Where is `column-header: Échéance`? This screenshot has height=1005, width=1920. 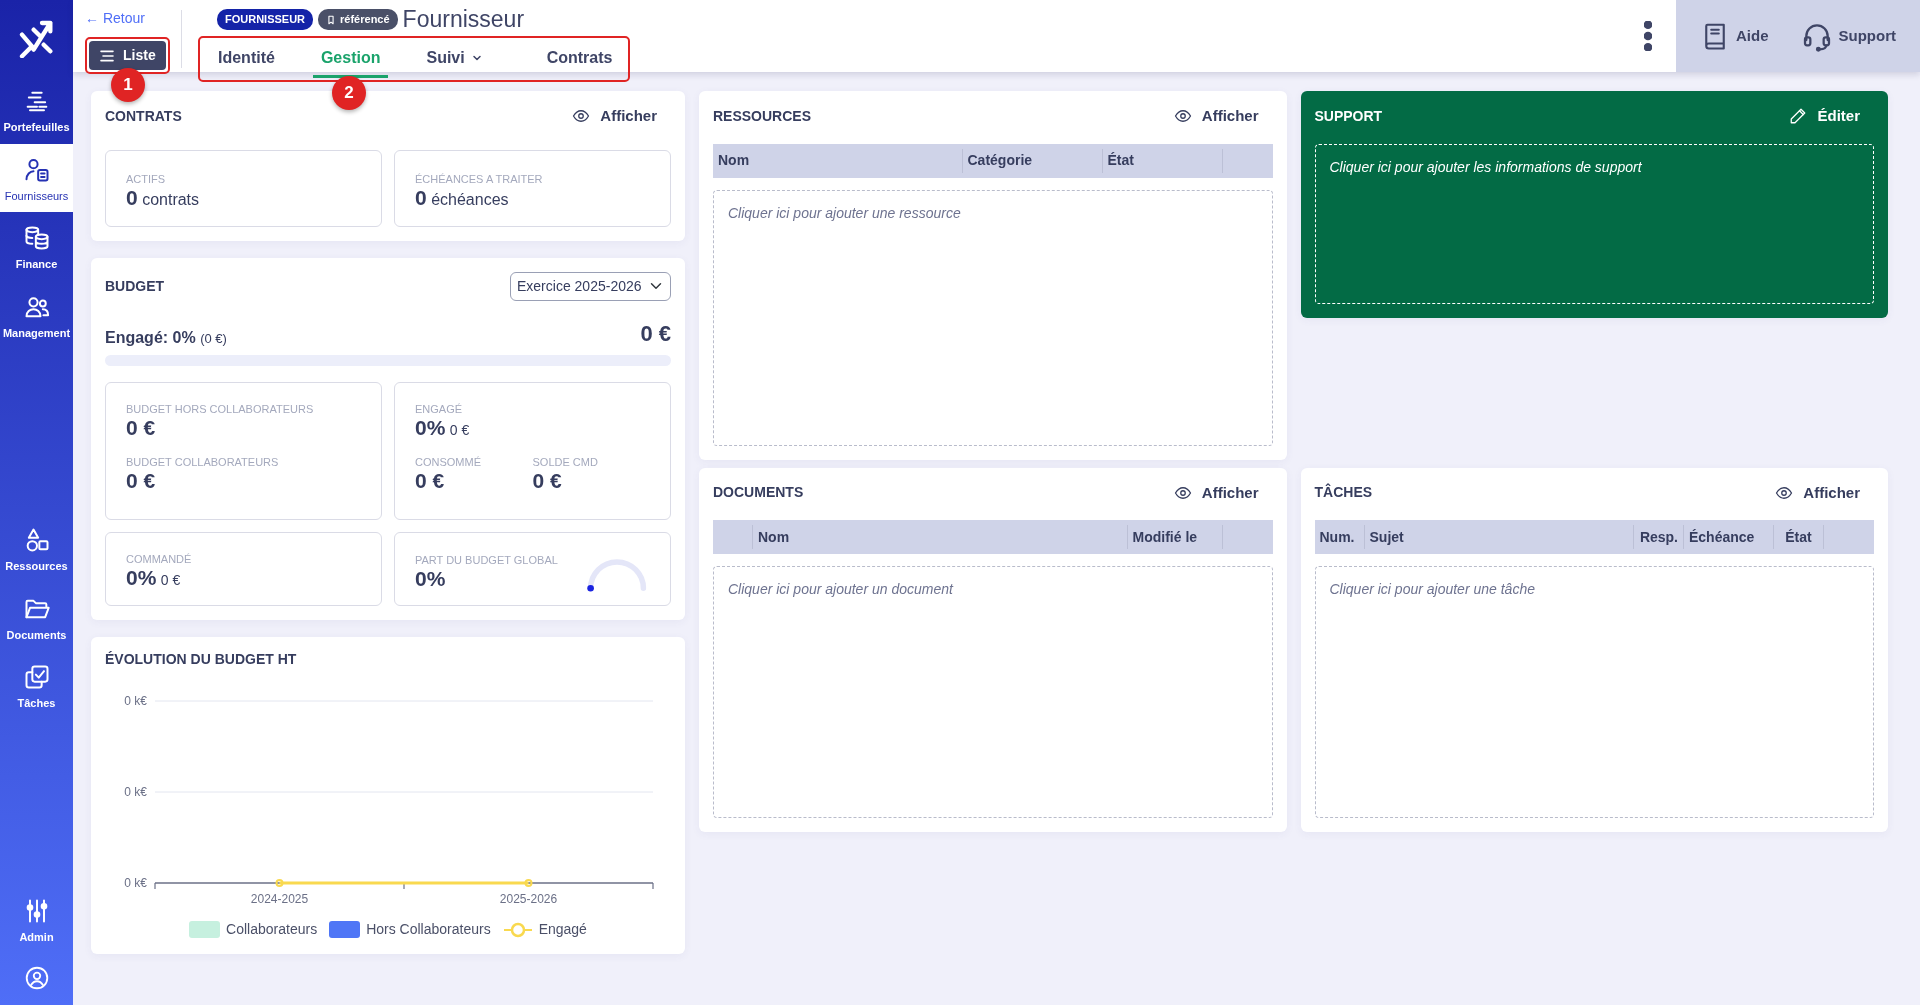
column-header: Échéance is located at coordinates (1729, 537).